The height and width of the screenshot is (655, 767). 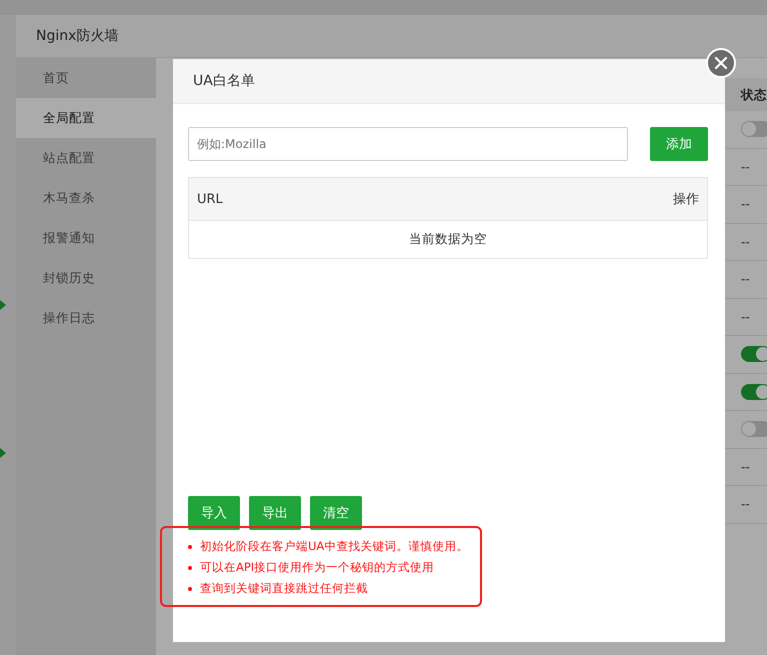 What do you see at coordinates (317, 567) in the screenshot?
I see `note-text: 可以在API接口使用作为一个秘钥的方式使用` at bounding box center [317, 567].